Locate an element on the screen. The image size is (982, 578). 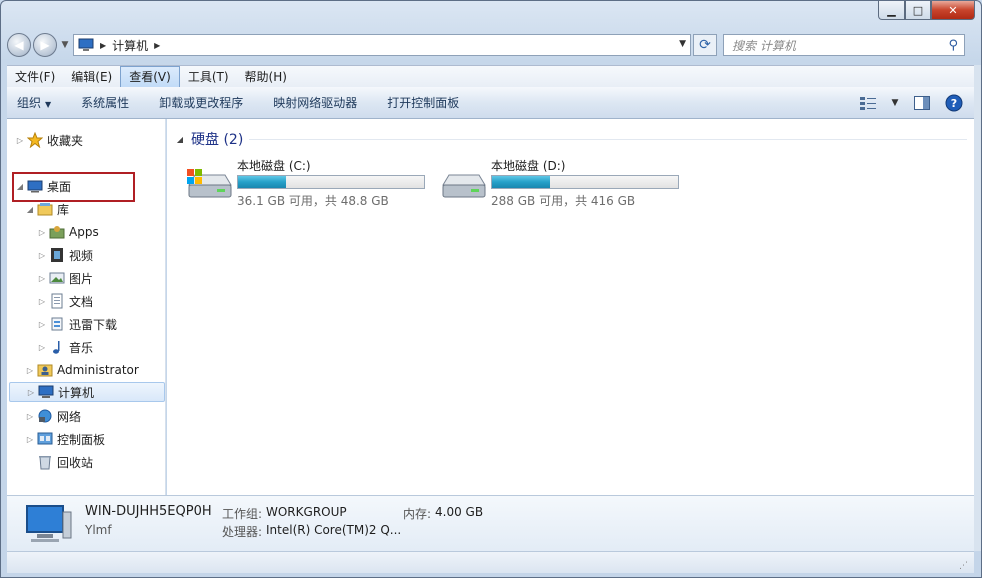
computer-name: WIN-DUJHH5EQP0H is located at coordinates (148, 511).